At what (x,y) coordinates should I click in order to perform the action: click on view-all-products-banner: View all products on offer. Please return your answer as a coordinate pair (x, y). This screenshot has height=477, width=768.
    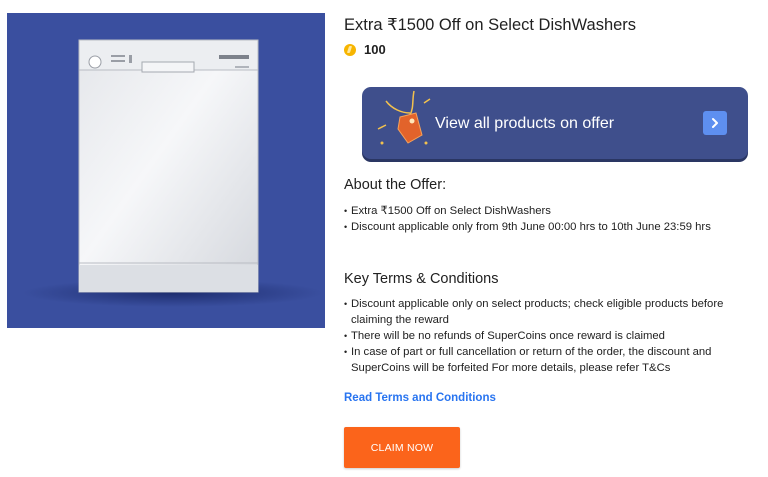
    Looking at the image, I should click on (555, 123).